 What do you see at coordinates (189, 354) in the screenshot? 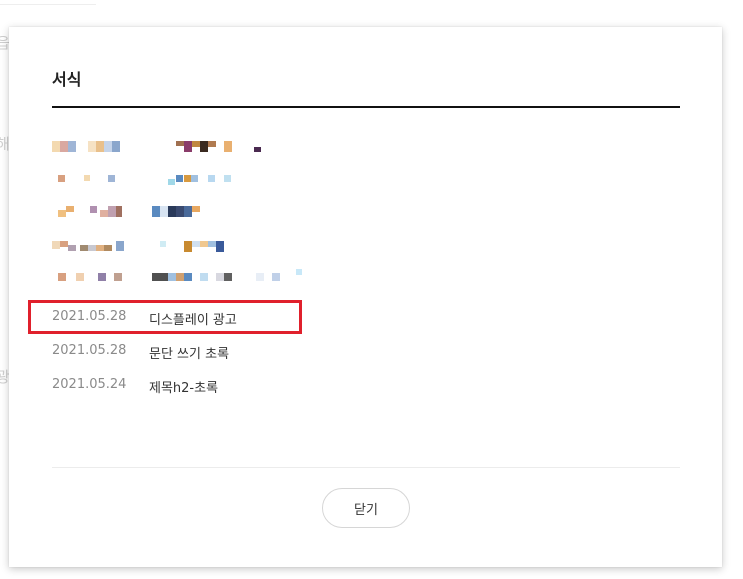
I see `template-name: 문단 쓰기 초록` at bounding box center [189, 354].